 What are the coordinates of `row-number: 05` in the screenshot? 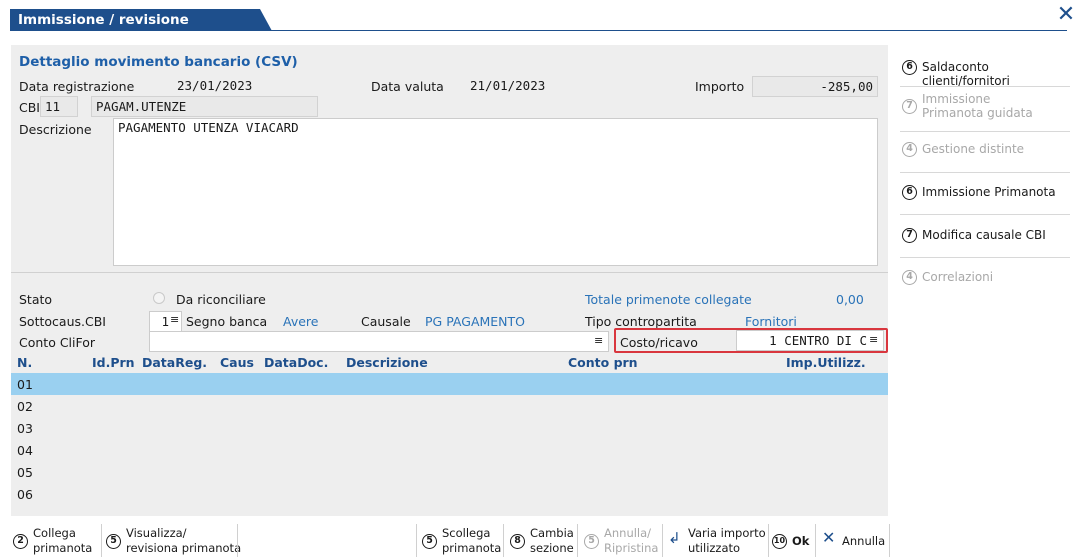 It's located at (25, 472).